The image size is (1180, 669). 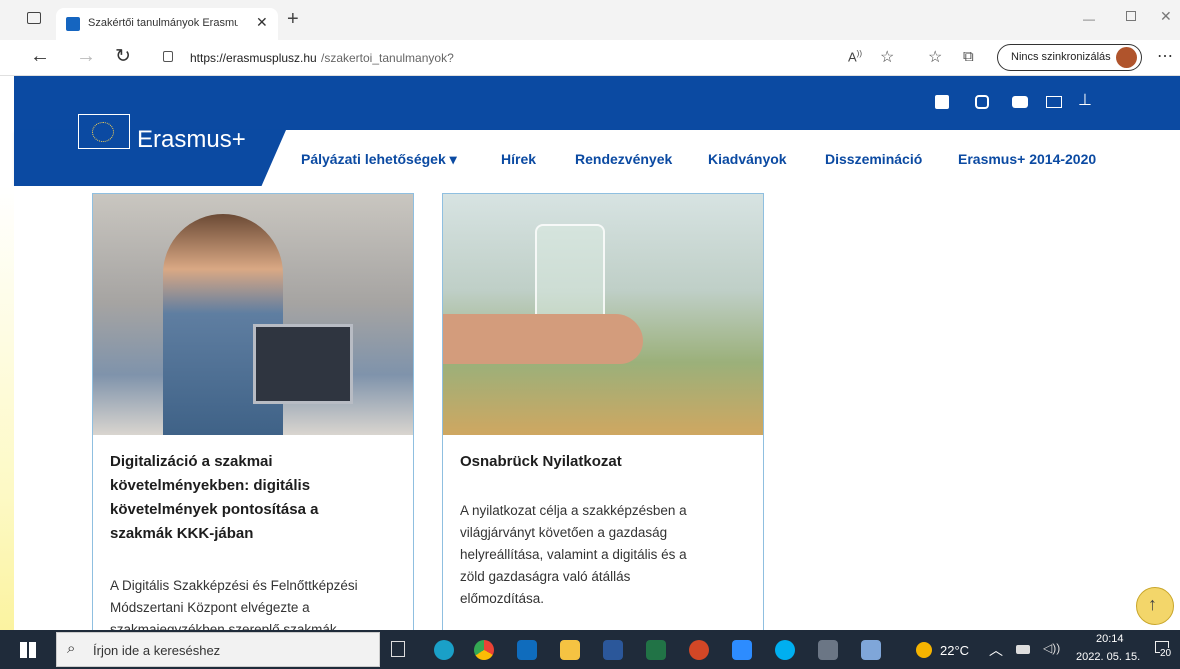 What do you see at coordinates (191, 140) in the screenshot?
I see `site-logo-text: Erasmus+` at bounding box center [191, 140].